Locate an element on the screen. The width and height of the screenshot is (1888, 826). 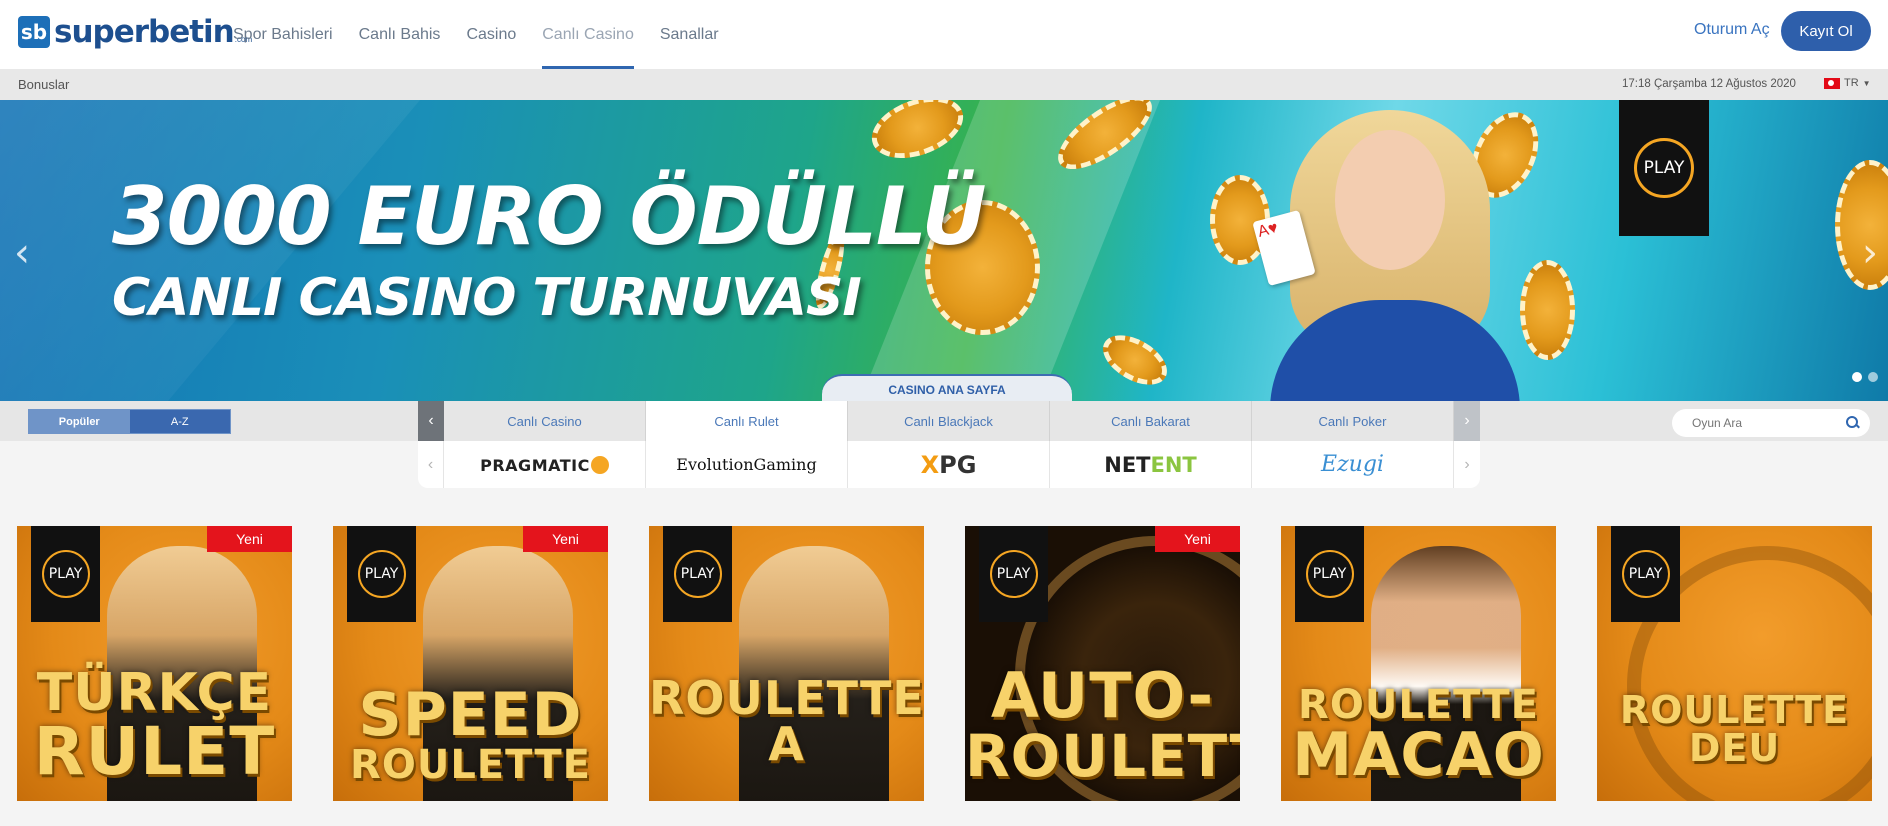
xpg-pg: PG is located at coordinates (958, 464).